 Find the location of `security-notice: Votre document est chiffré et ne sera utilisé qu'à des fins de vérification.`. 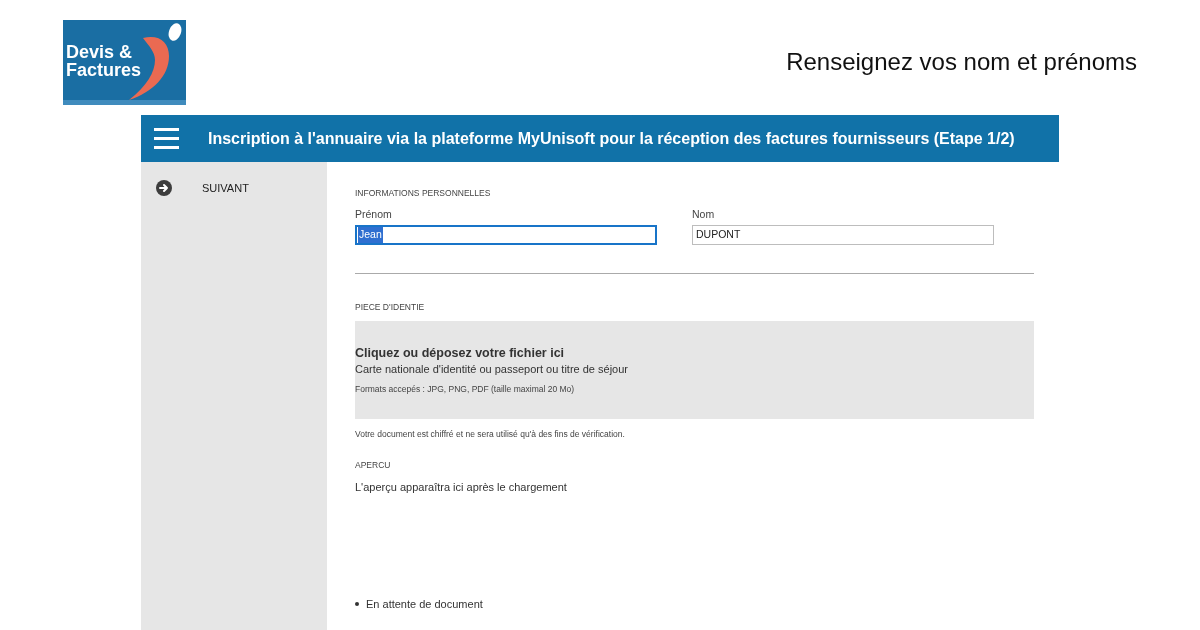

security-notice: Votre document est chiffré et ne sera utilisé qu'à des fins de vérification. is located at coordinates (490, 434).